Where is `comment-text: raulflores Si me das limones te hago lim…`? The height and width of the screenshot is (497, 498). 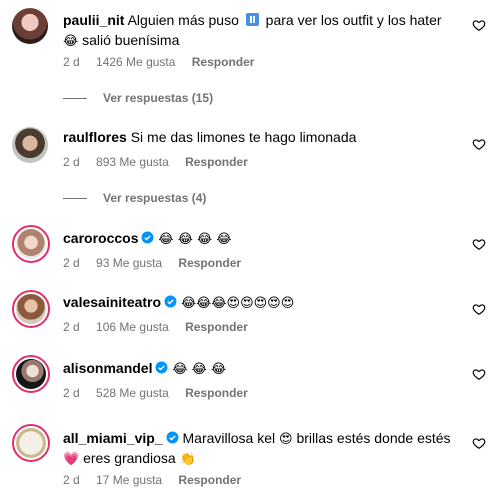
comment-text: raulflores Si me das limones te hago lim… is located at coordinates (260, 137).